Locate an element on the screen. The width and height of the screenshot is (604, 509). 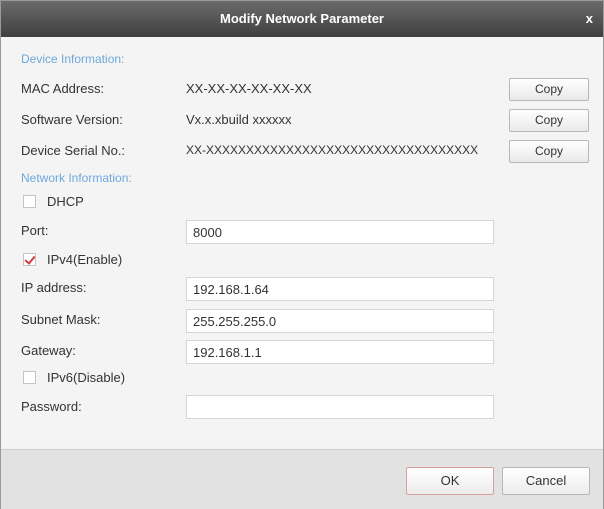
ok-button: OK is located at coordinates (450, 481).